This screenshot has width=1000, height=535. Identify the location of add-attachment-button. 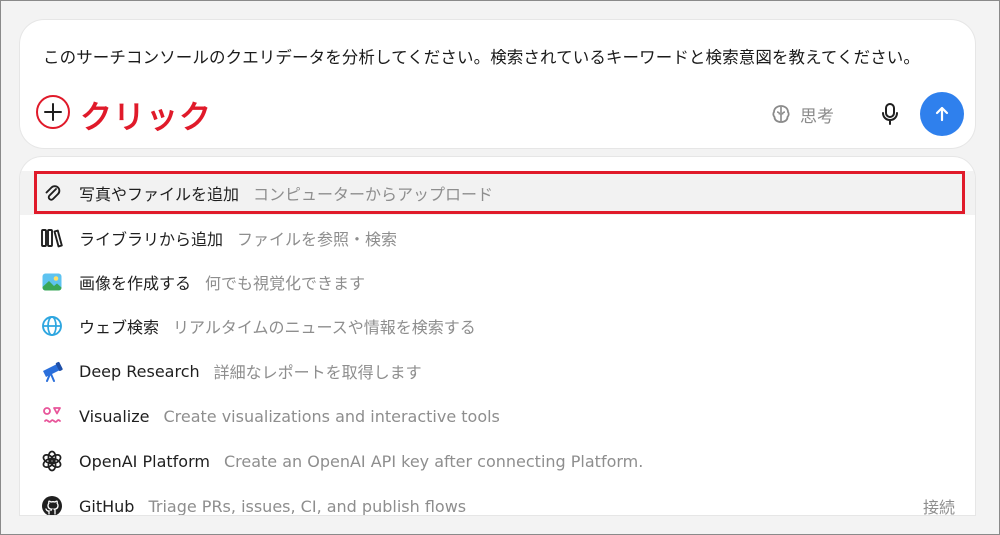
(53, 112).